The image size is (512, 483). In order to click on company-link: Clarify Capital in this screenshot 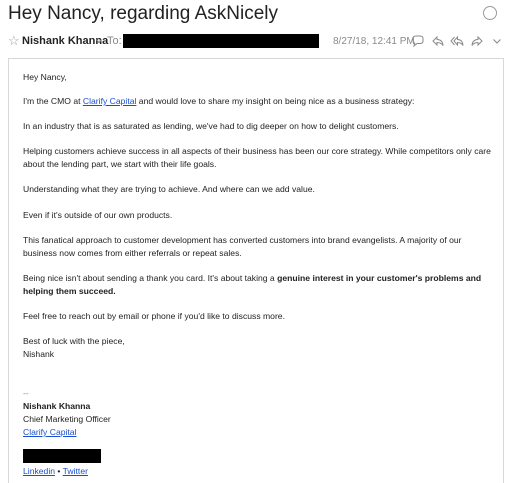, I will do `click(110, 101)`.